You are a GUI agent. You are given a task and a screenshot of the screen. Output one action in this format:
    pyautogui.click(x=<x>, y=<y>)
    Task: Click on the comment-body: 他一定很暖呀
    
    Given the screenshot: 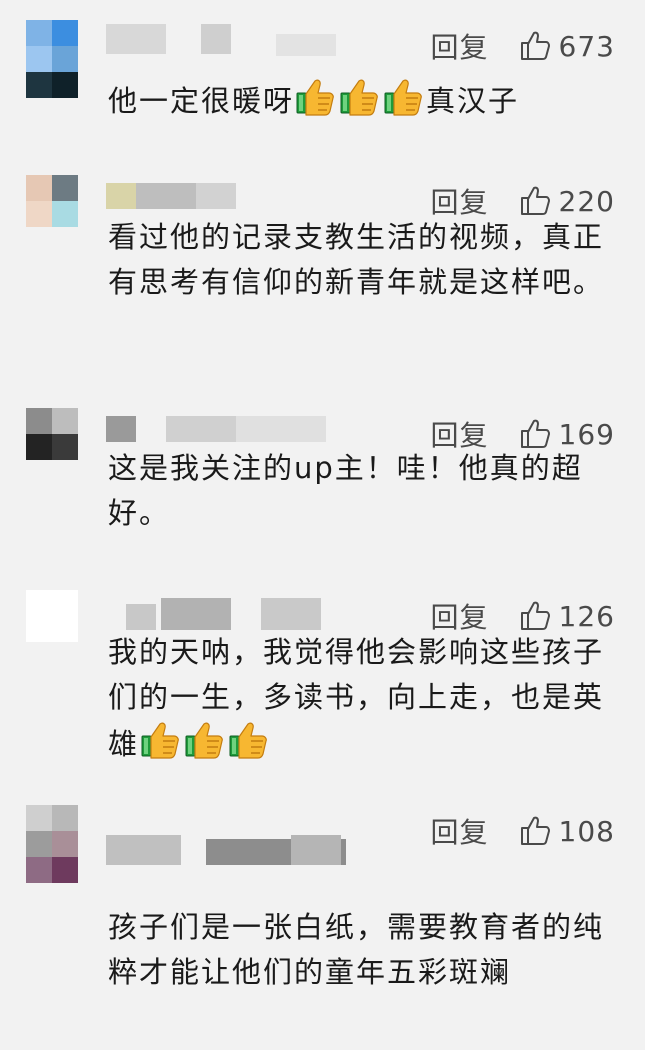 What is the action you would take?
    pyautogui.click(x=201, y=101)
    